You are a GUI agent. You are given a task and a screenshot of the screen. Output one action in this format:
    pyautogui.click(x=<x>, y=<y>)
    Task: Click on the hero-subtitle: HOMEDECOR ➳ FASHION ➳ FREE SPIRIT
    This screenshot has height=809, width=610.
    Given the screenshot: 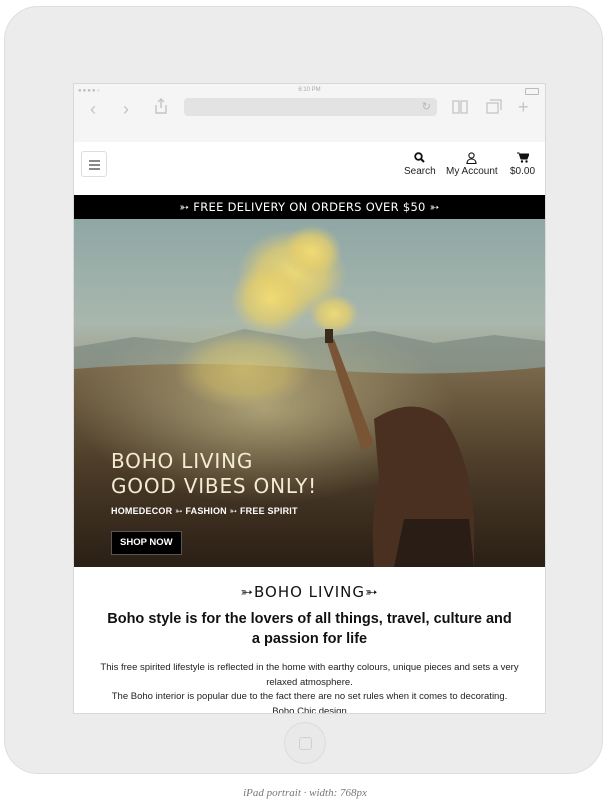 What is the action you would take?
    pyautogui.click(x=204, y=511)
    